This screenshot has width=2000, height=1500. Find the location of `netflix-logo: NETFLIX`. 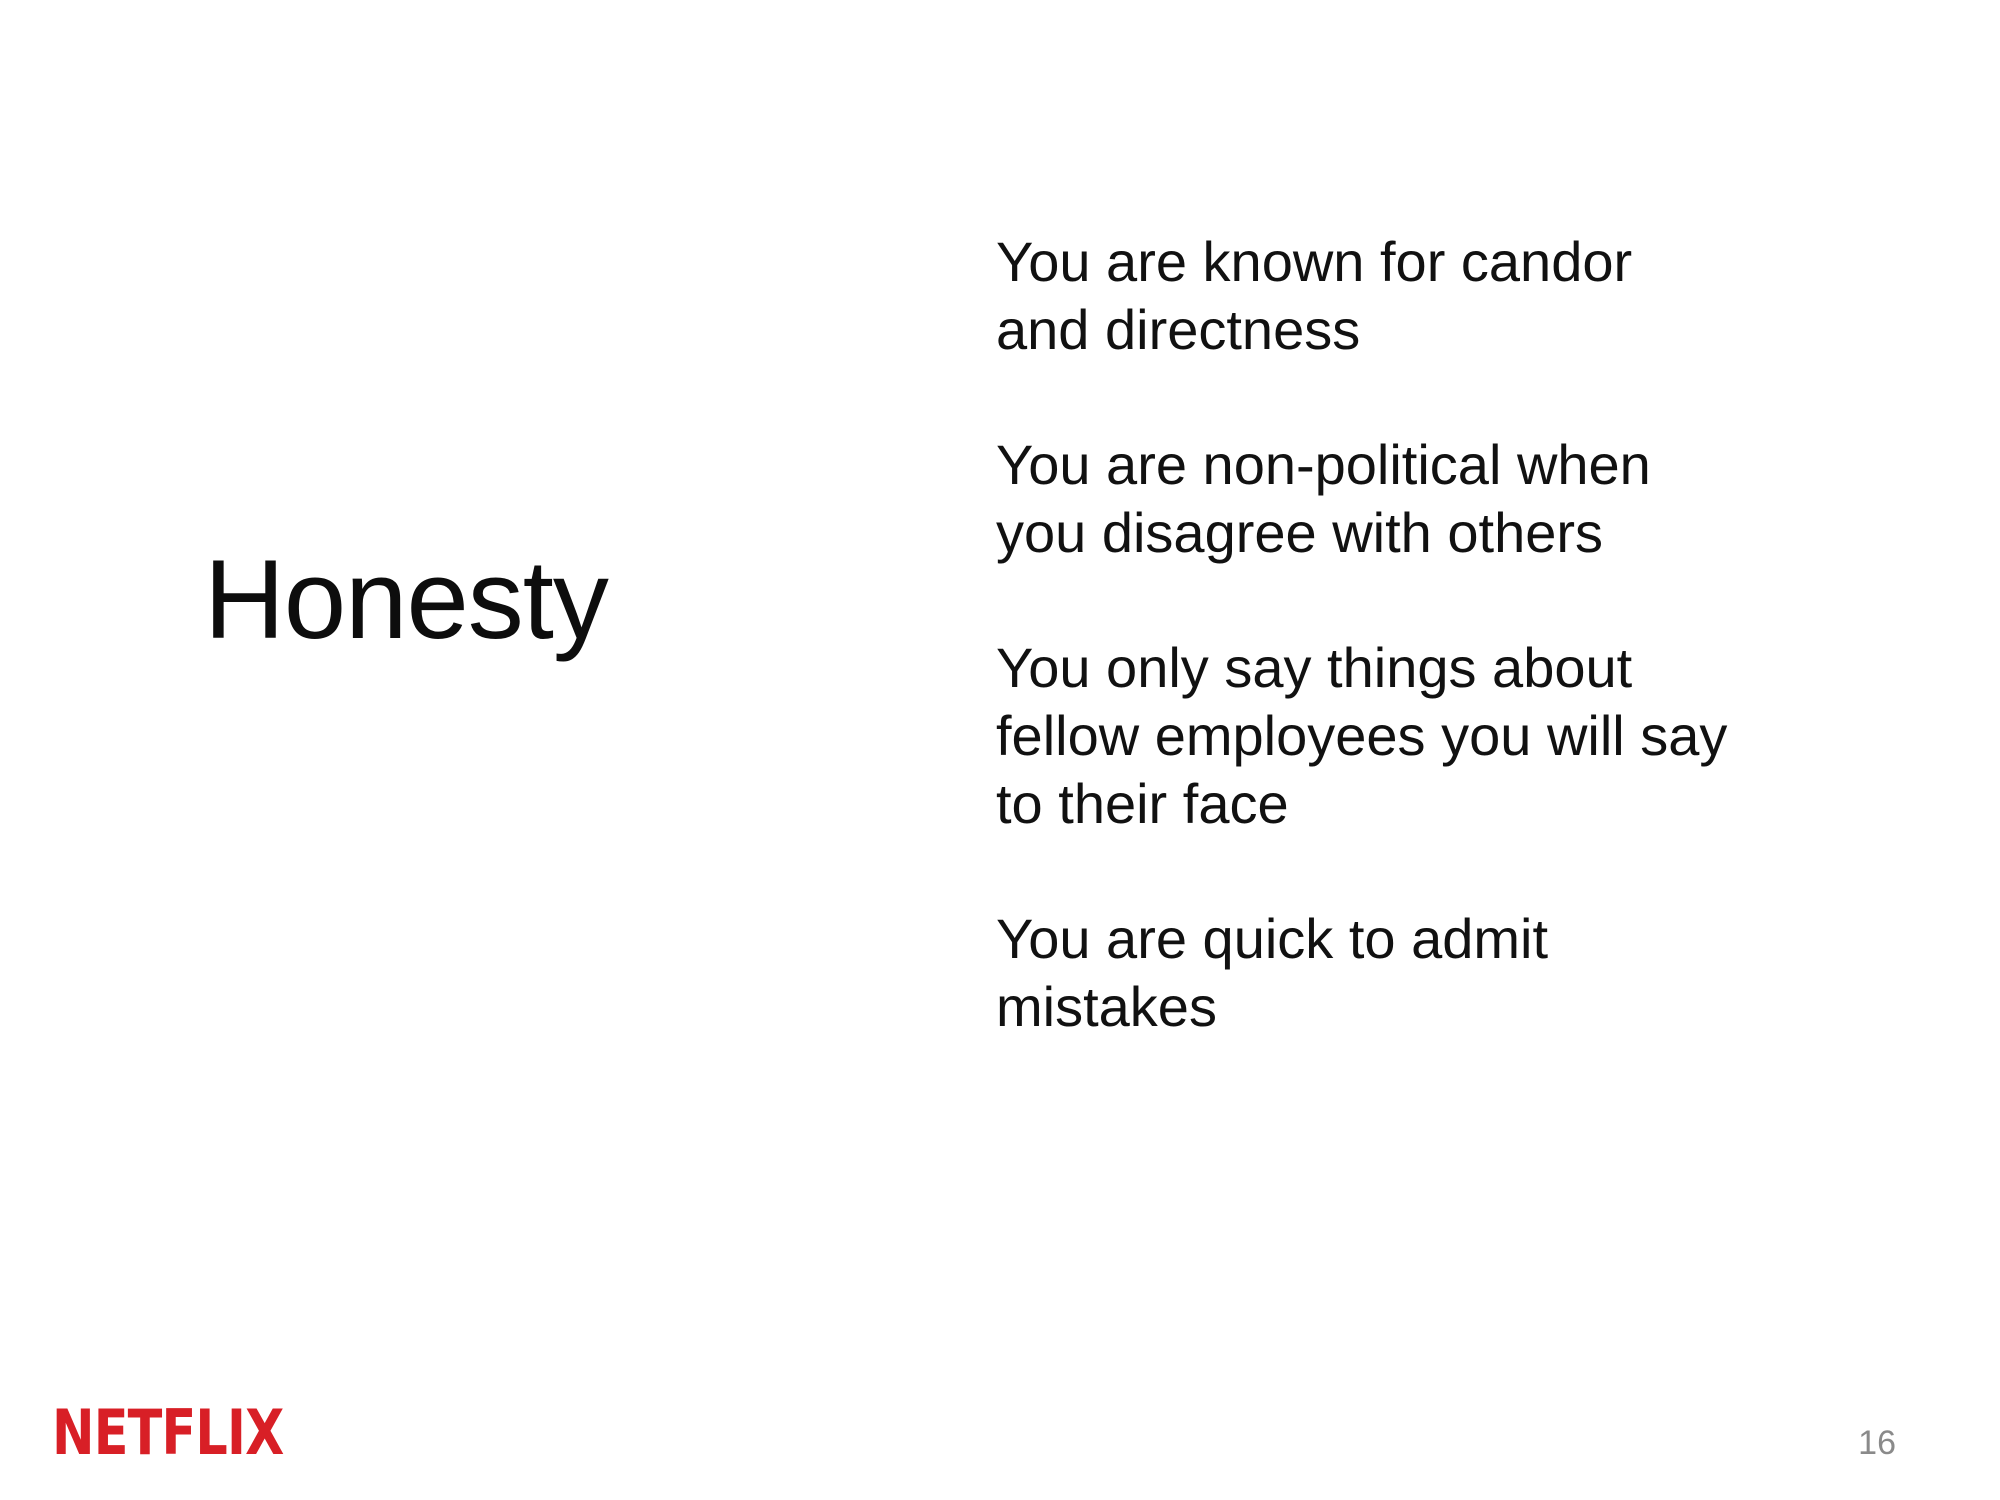

netflix-logo: NETFLIX is located at coordinates (193, 1432).